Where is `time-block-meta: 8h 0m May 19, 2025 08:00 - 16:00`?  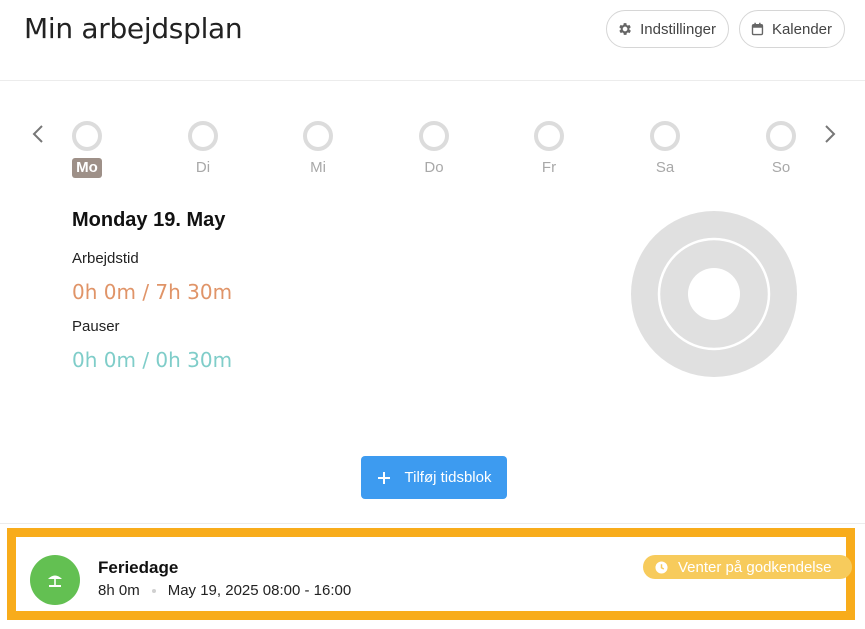
time-block-meta: 8h 0m May 19, 2025 08:00 - 16:00 is located at coordinates (224, 590).